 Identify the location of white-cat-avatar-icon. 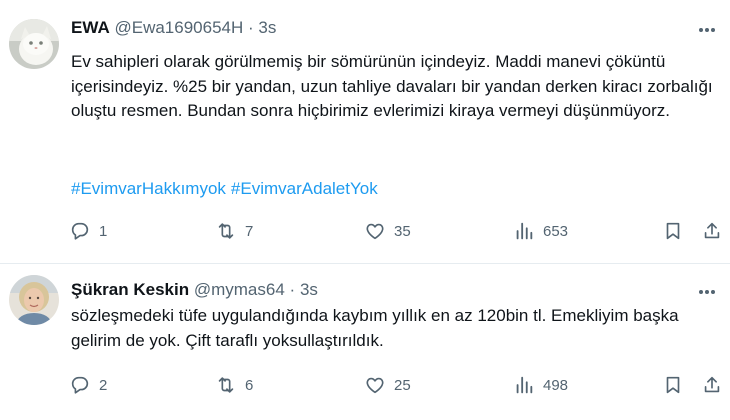
(34, 44).